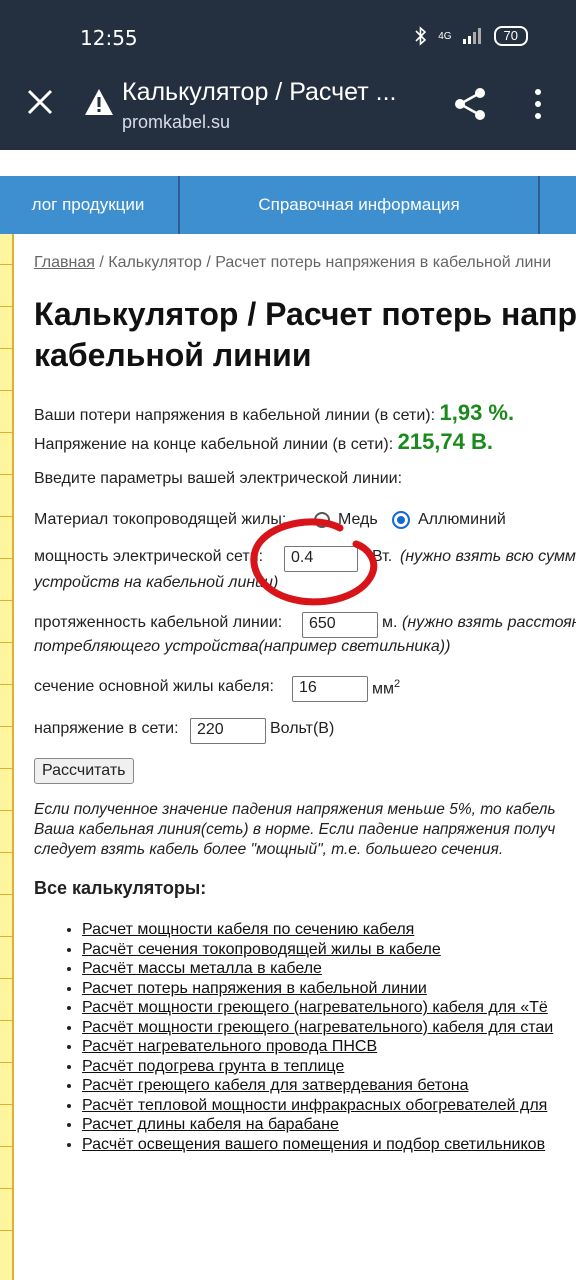 Image resolution: width=576 pixels, height=1280 pixels. I want to click on signal-icon, so click(471, 36).